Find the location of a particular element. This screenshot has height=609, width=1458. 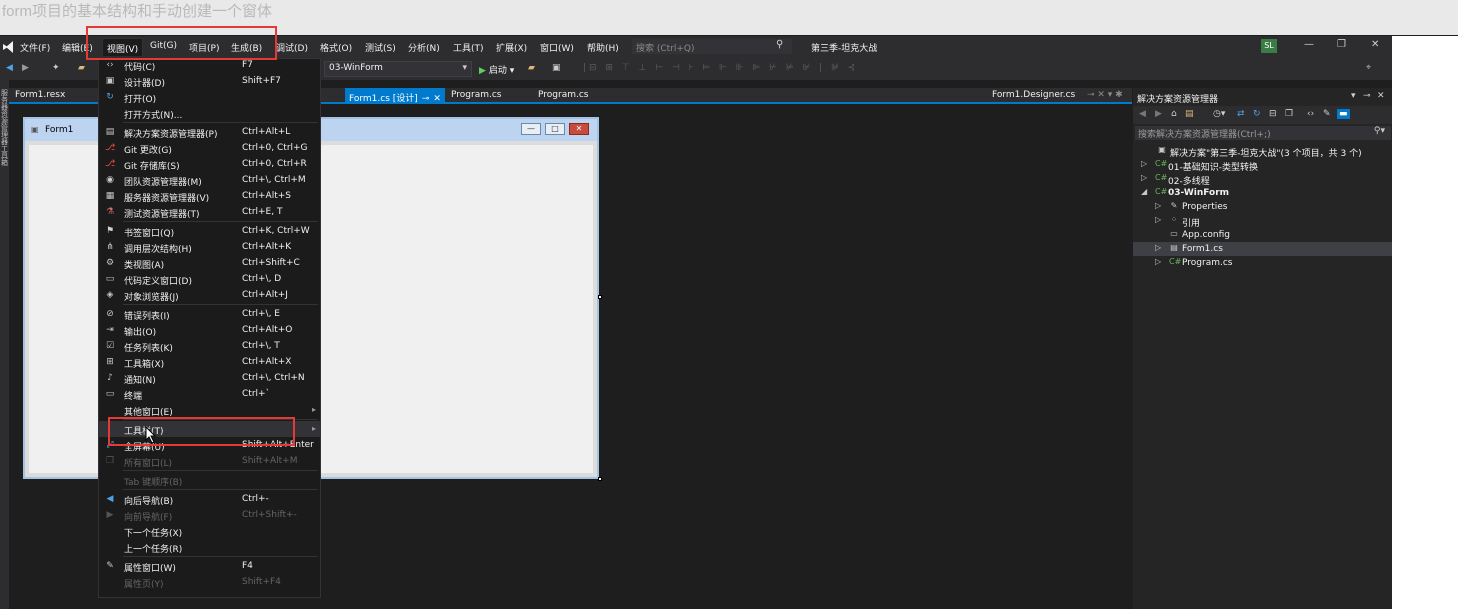

resize-handle-corner is located at coordinates (600, 479).